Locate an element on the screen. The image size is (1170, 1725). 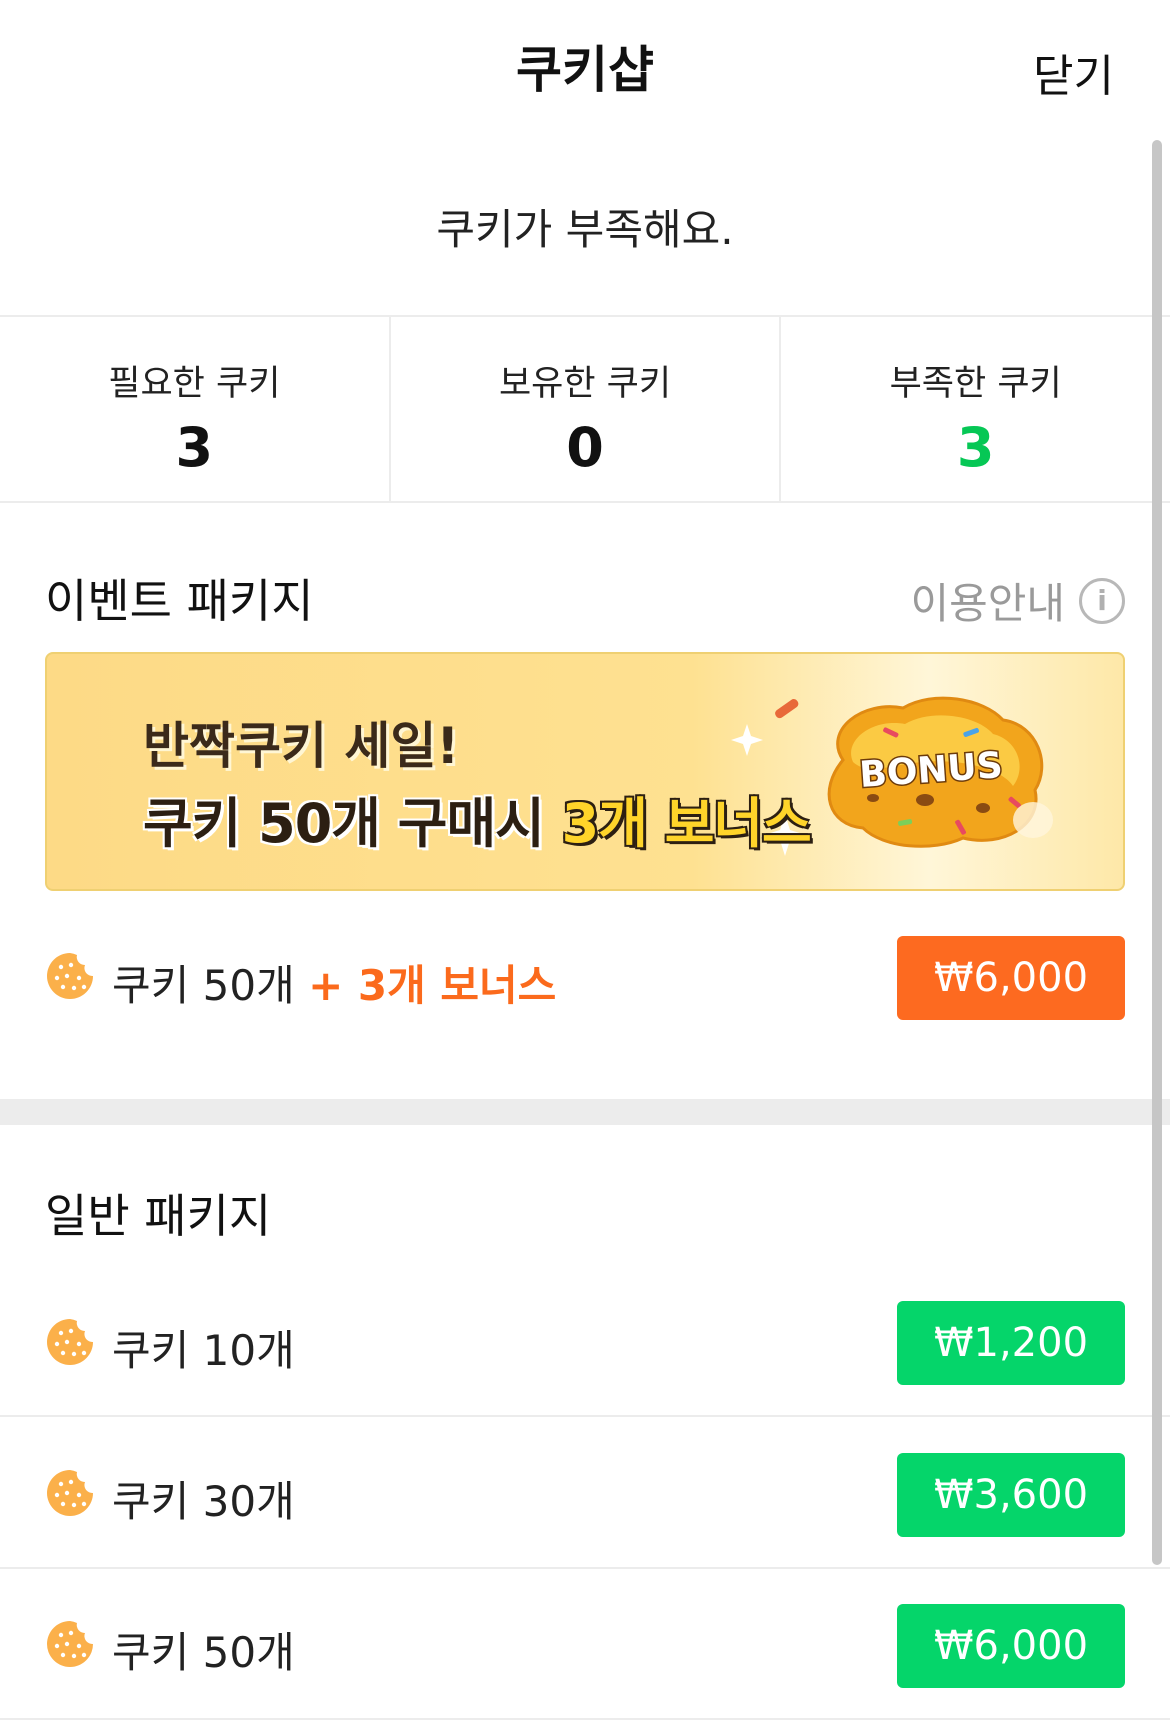
shortage-message: 쿠키가 부족해요. is located at coordinates (585, 229).